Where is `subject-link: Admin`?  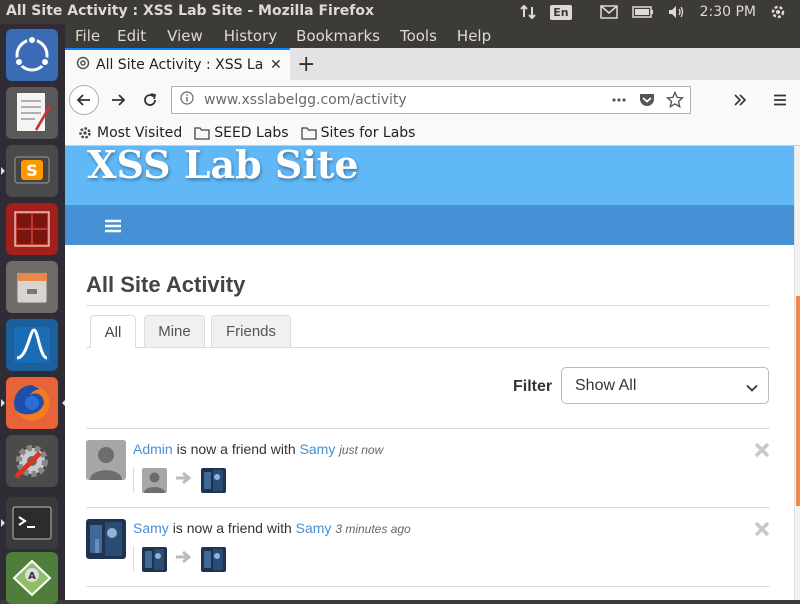
subject-link: Admin is located at coordinates (153, 449).